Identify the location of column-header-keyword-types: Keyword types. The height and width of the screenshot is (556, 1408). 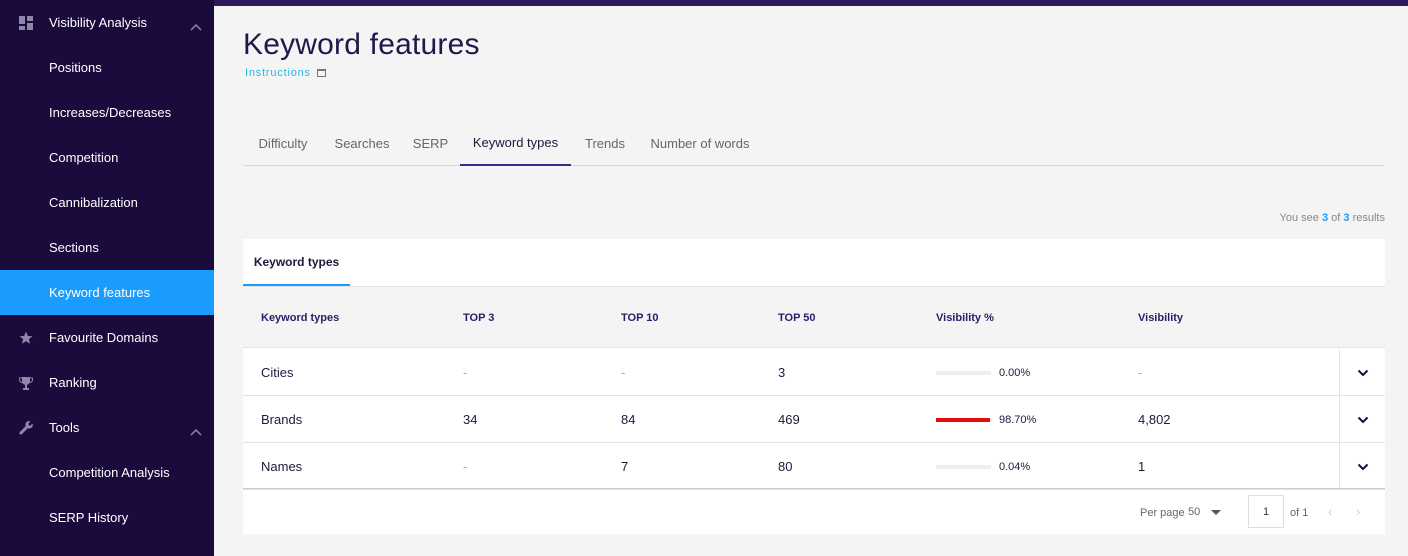
(300, 317).